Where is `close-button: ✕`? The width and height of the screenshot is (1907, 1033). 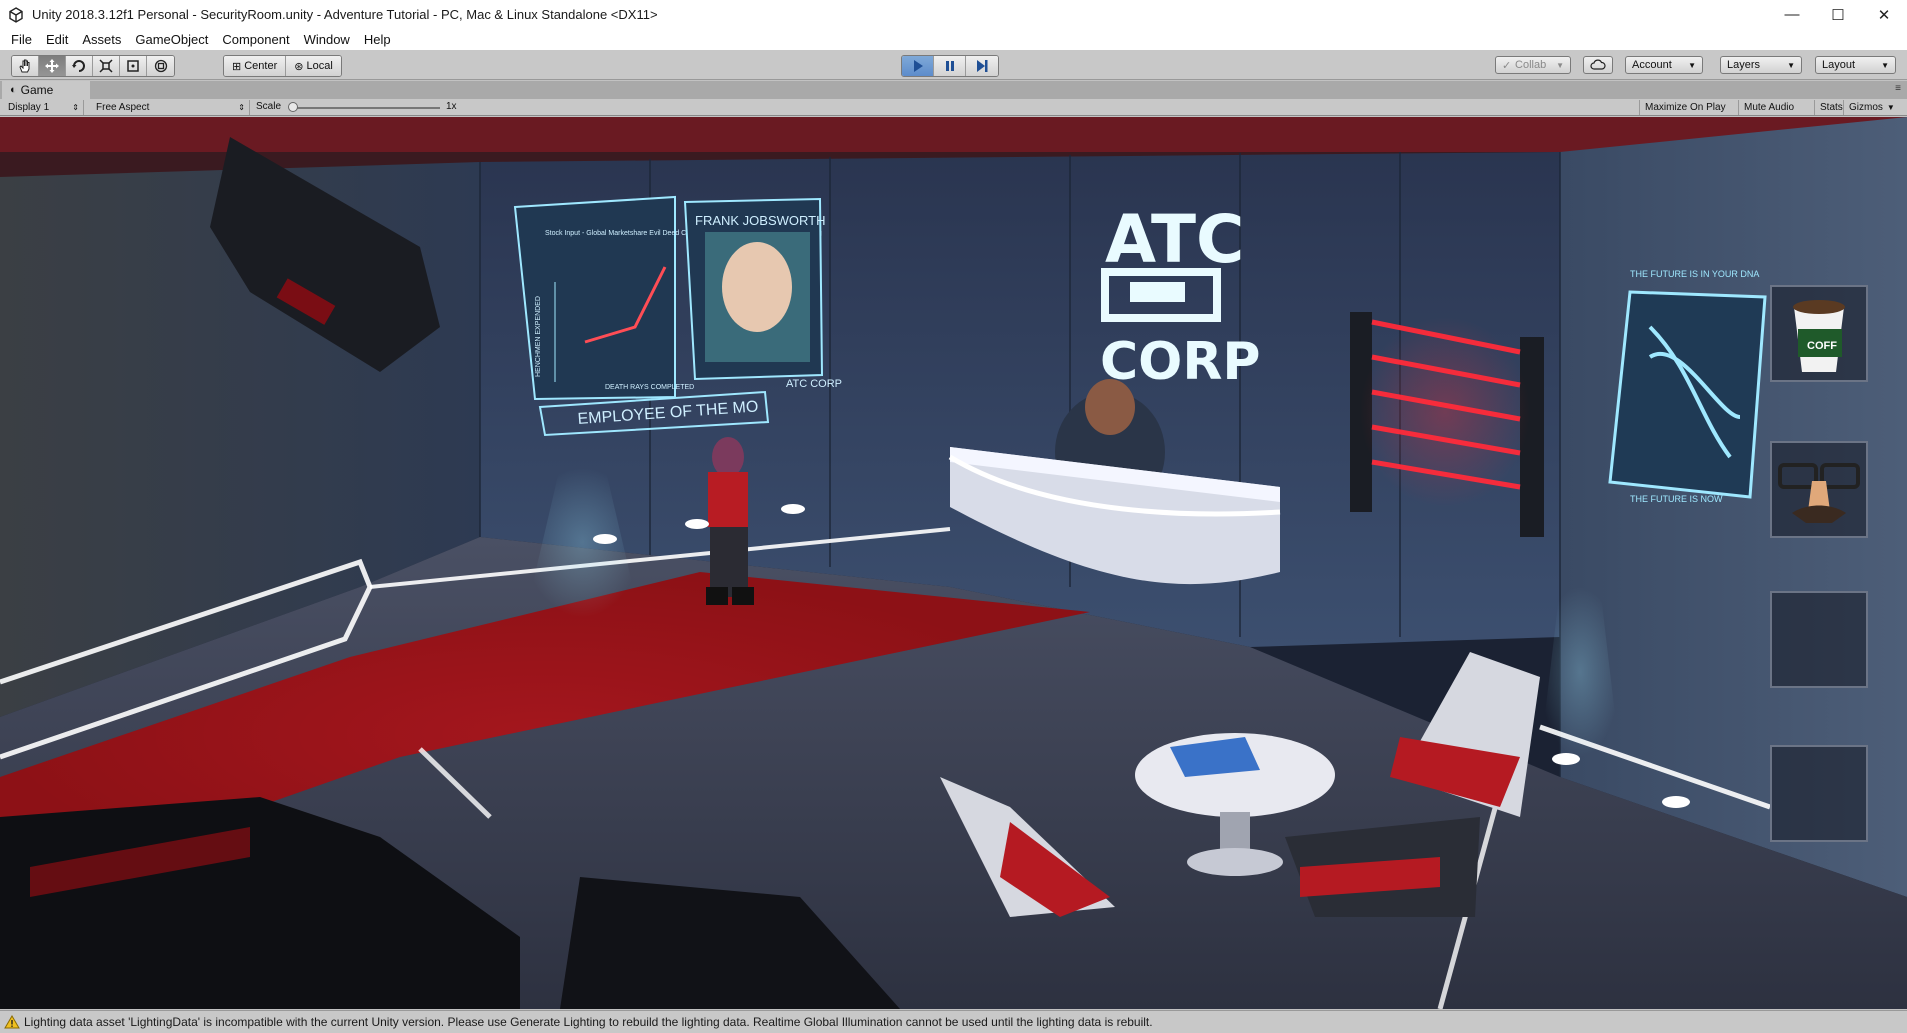
close-button: ✕ is located at coordinates (1884, 14).